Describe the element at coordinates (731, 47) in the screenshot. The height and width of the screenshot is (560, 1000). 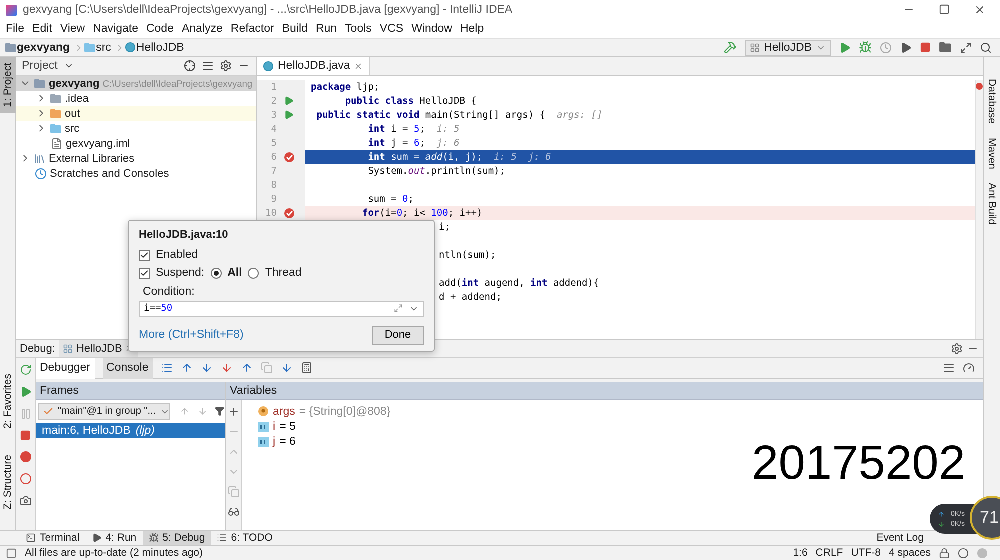
I see `hammer-icon` at that location.